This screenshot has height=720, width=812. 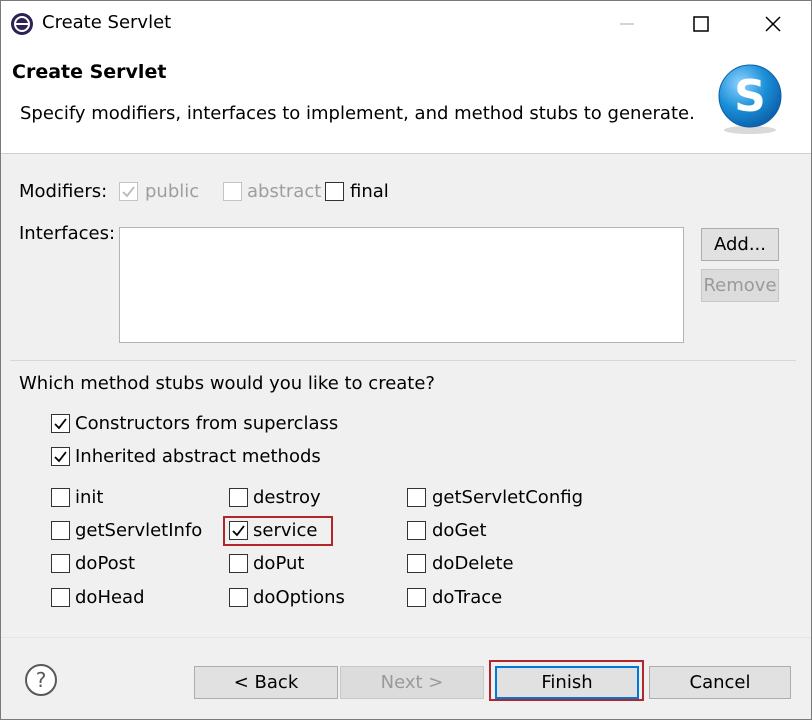 I want to click on footer-divider, so click(x=406, y=637).